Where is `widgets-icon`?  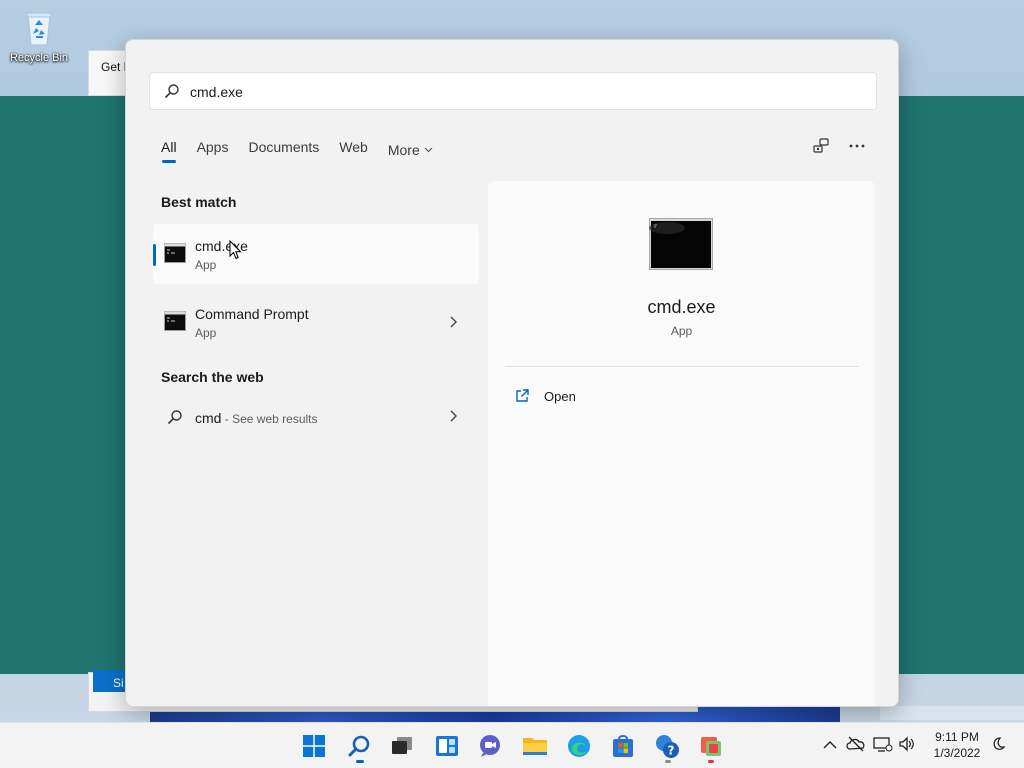
widgets-icon is located at coordinates (447, 746).